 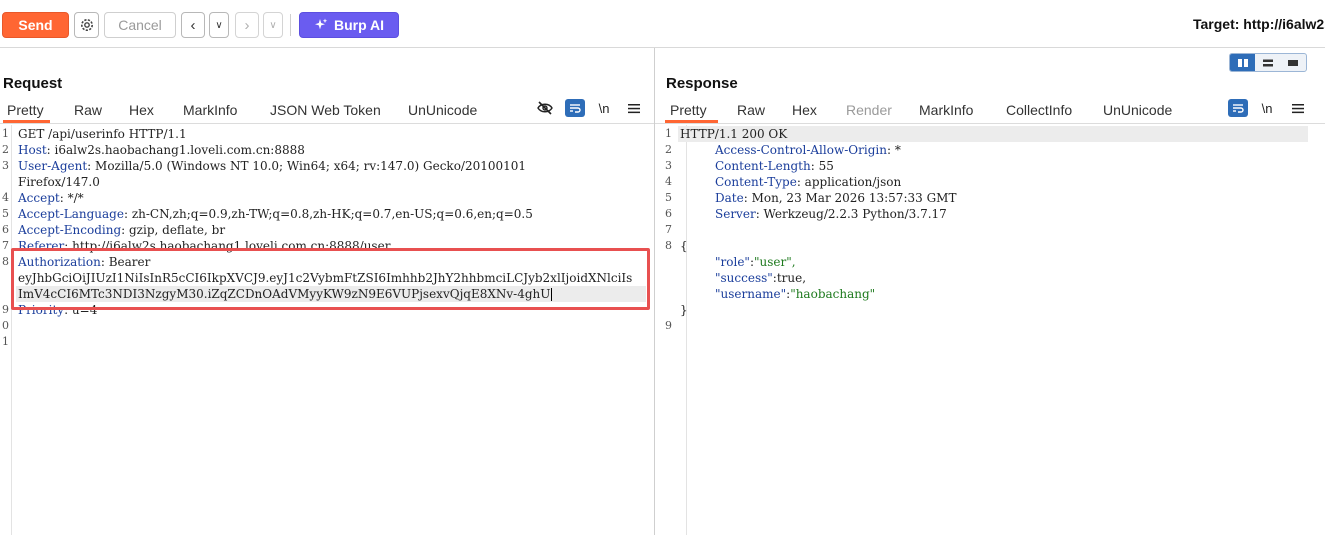 I want to click on columns-icon, so click(x=1242, y=62).